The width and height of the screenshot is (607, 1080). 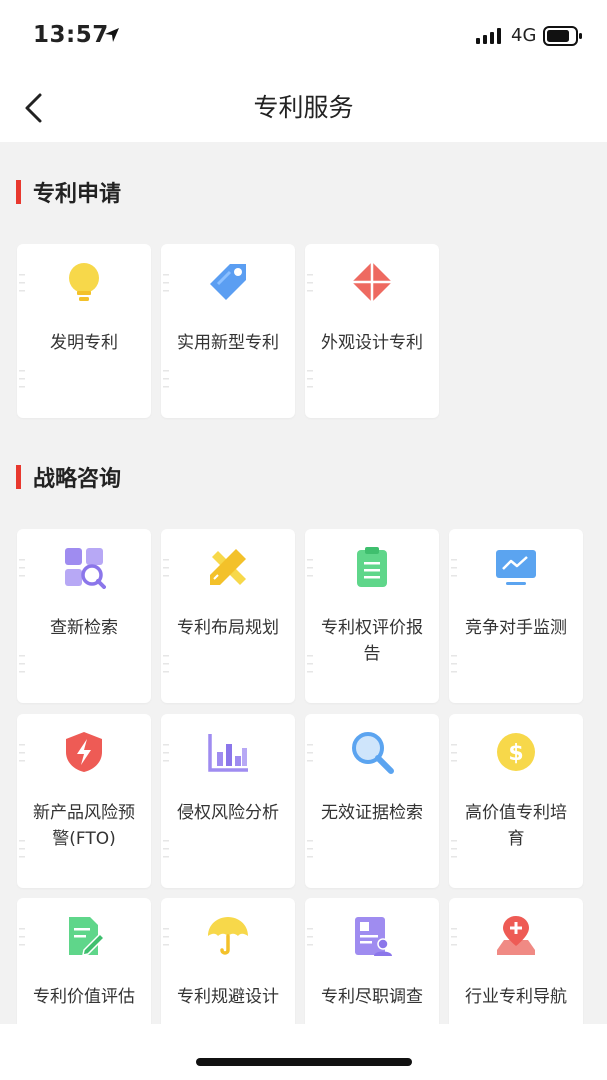 I want to click on service-label: 竞争对手监测, so click(x=516, y=628).